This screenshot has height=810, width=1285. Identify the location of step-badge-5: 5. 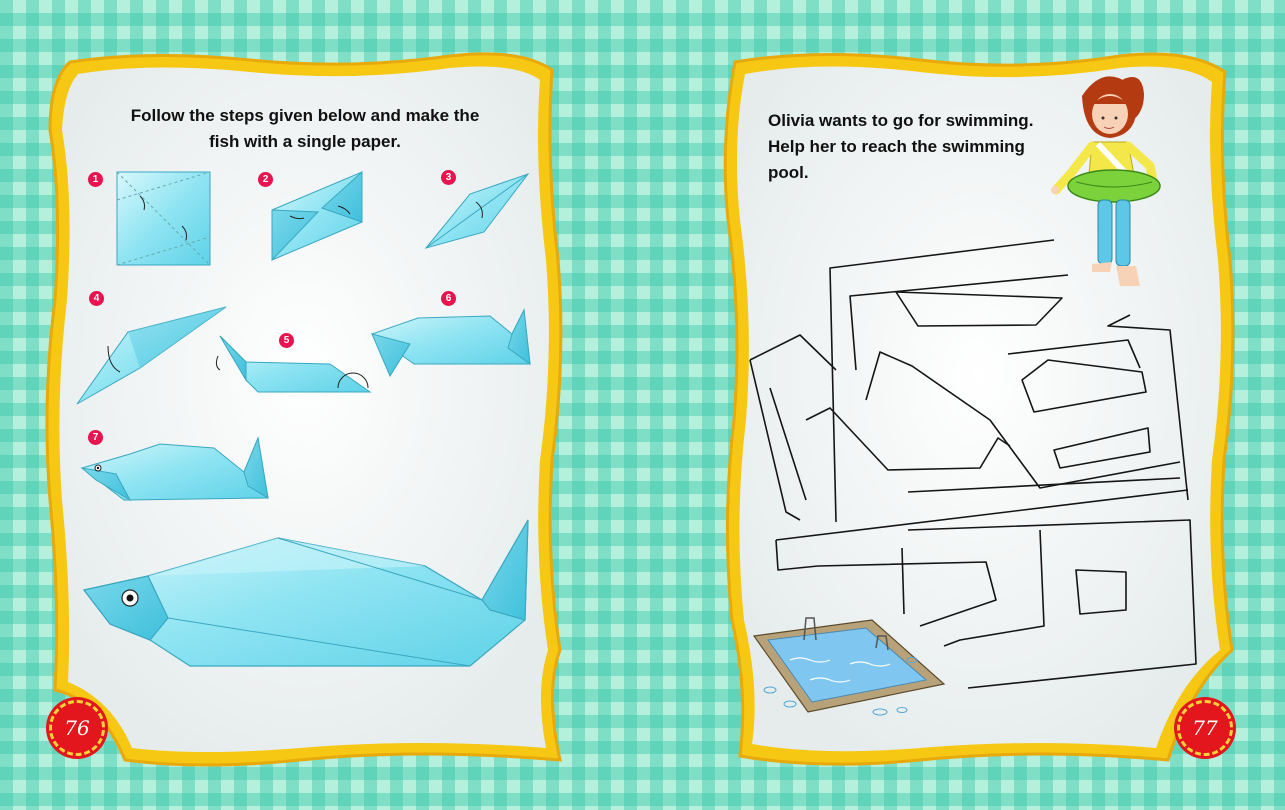
(286, 340).